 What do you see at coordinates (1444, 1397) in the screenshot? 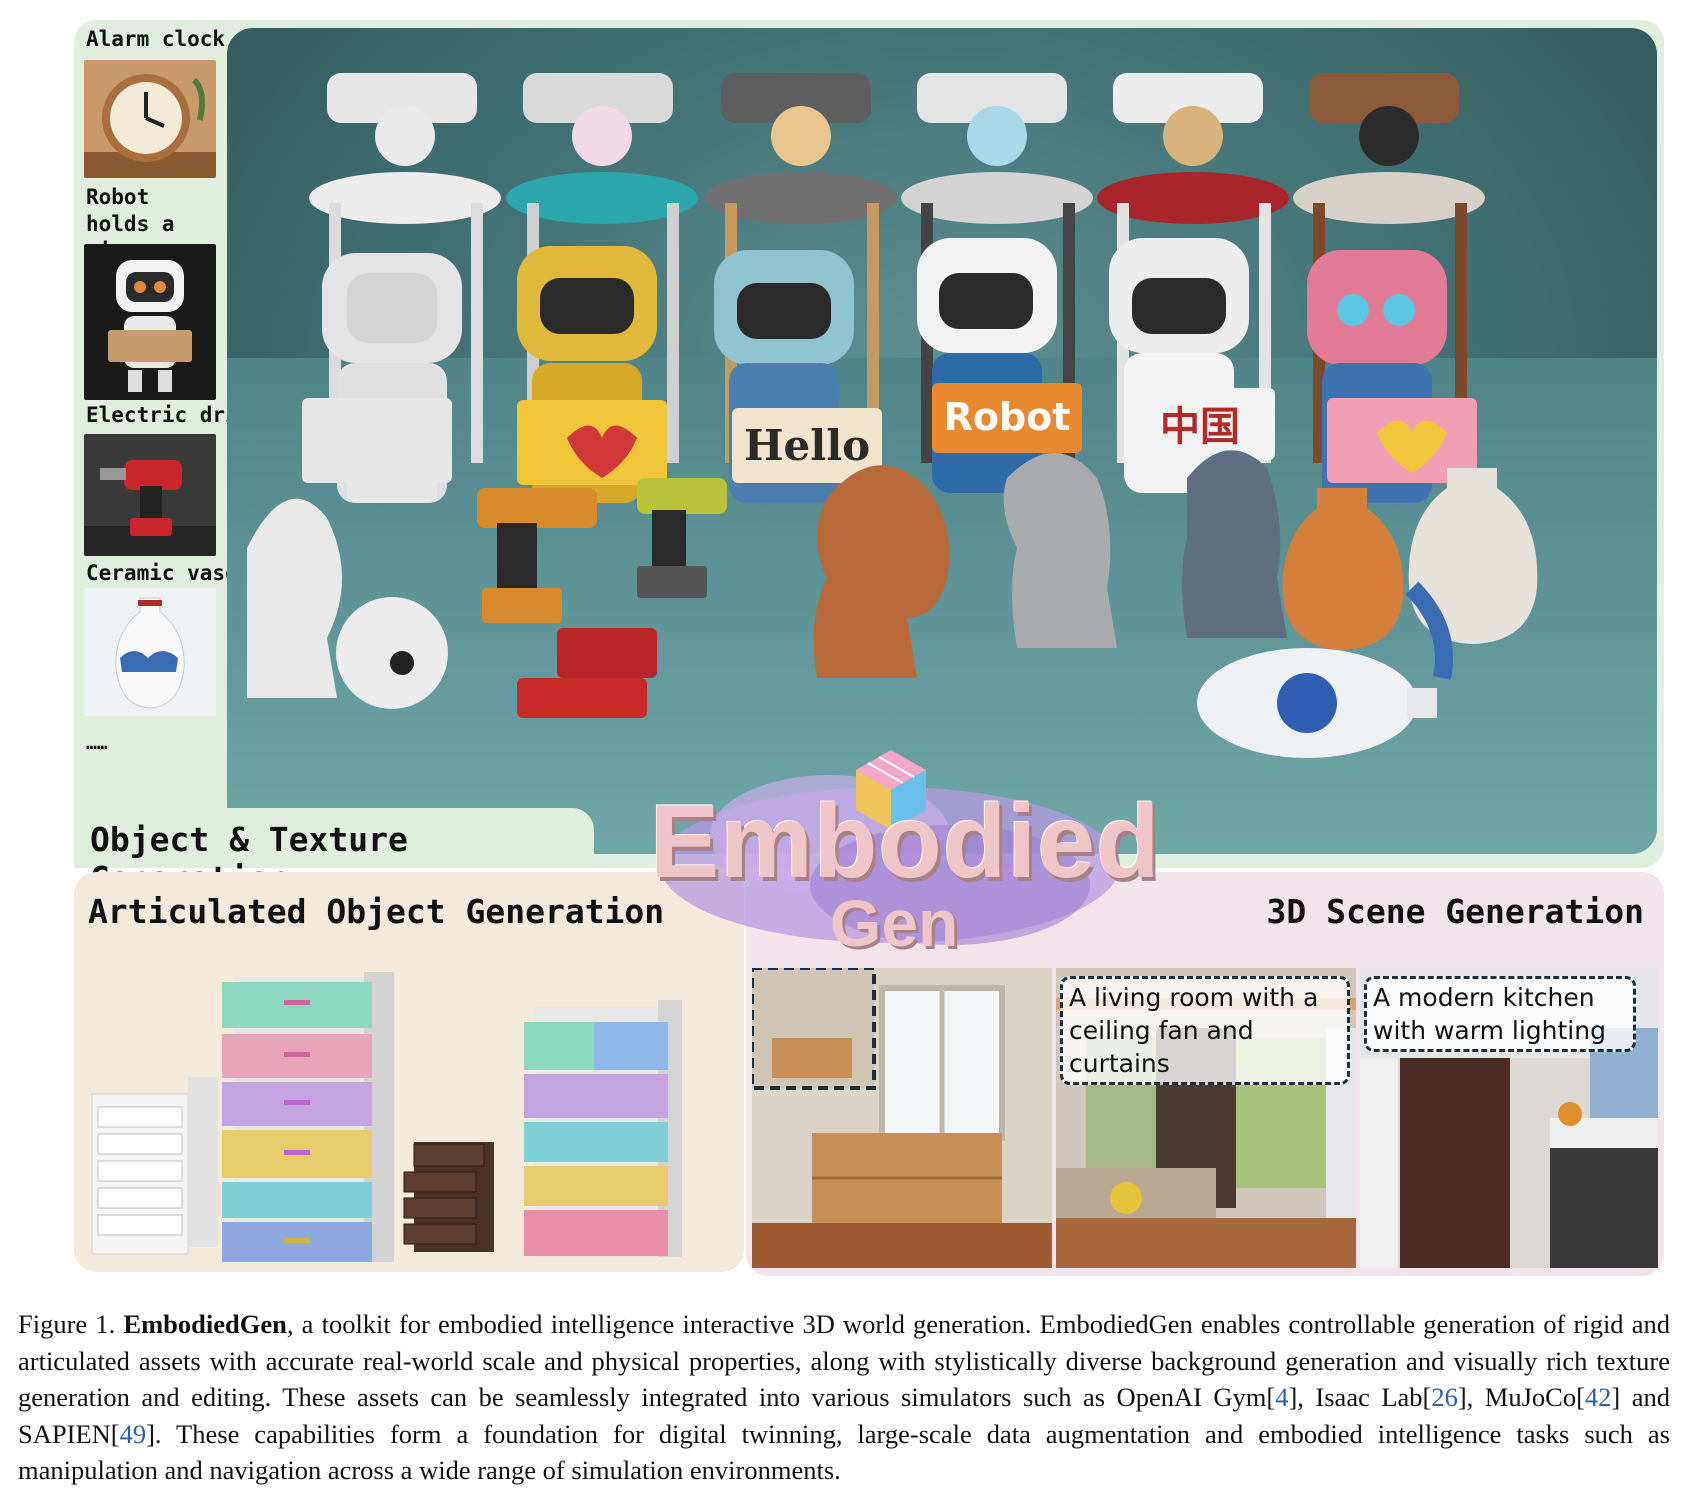
I see `citation-link: 26` at bounding box center [1444, 1397].